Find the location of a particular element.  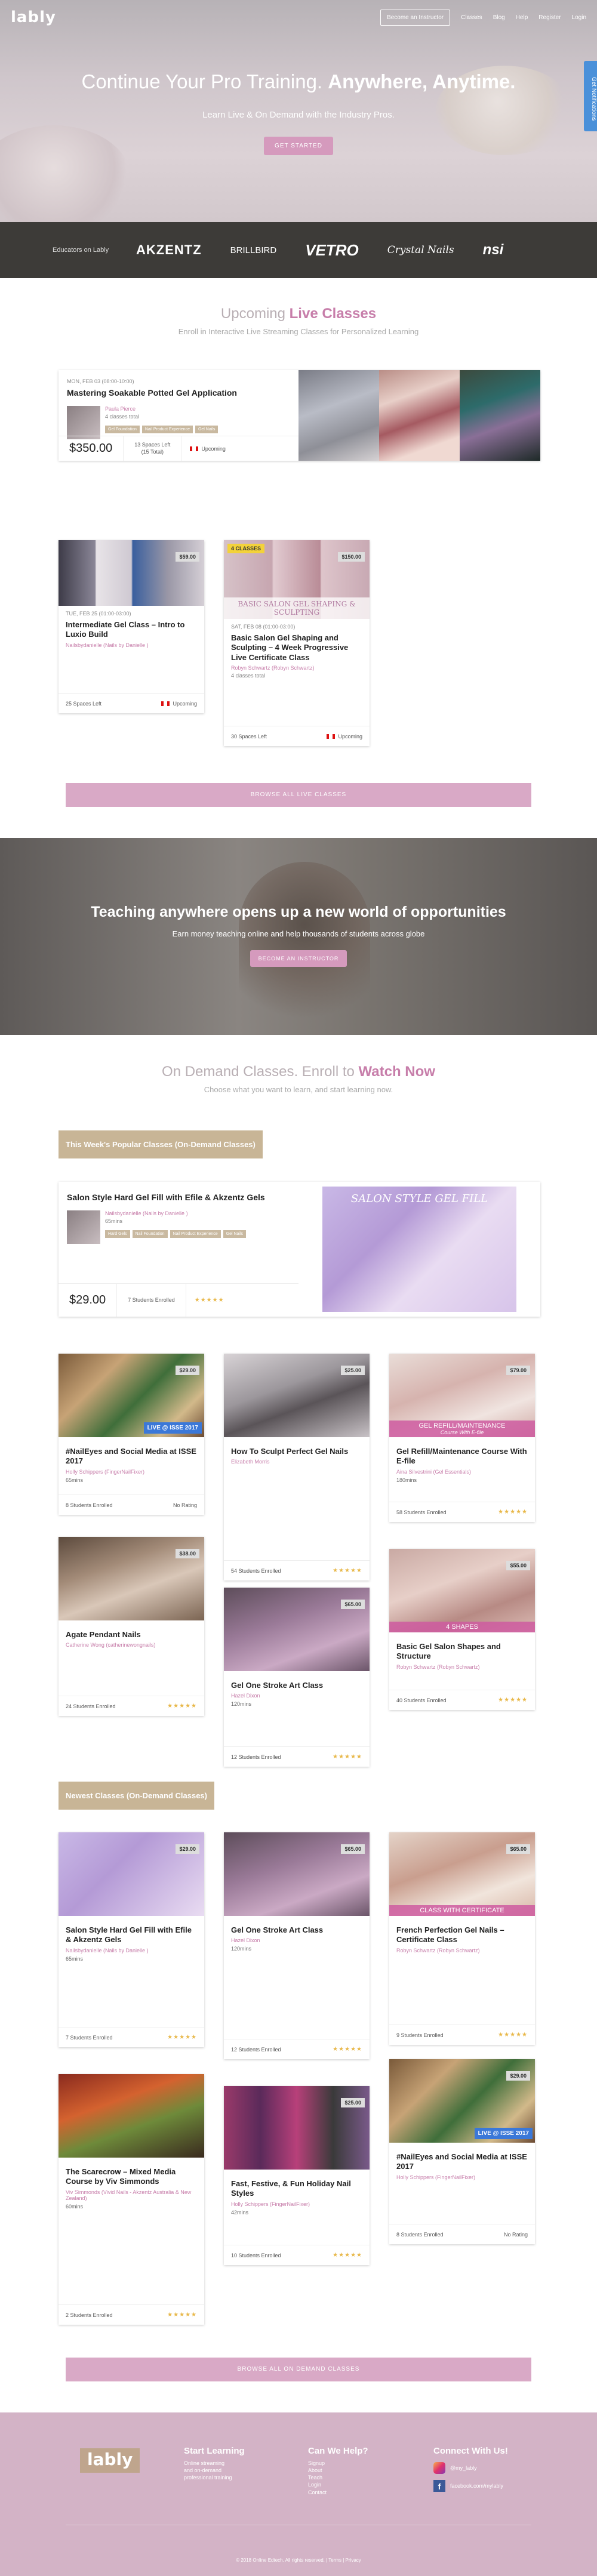

footer-link-login: Login is located at coordinates (338, 2484).